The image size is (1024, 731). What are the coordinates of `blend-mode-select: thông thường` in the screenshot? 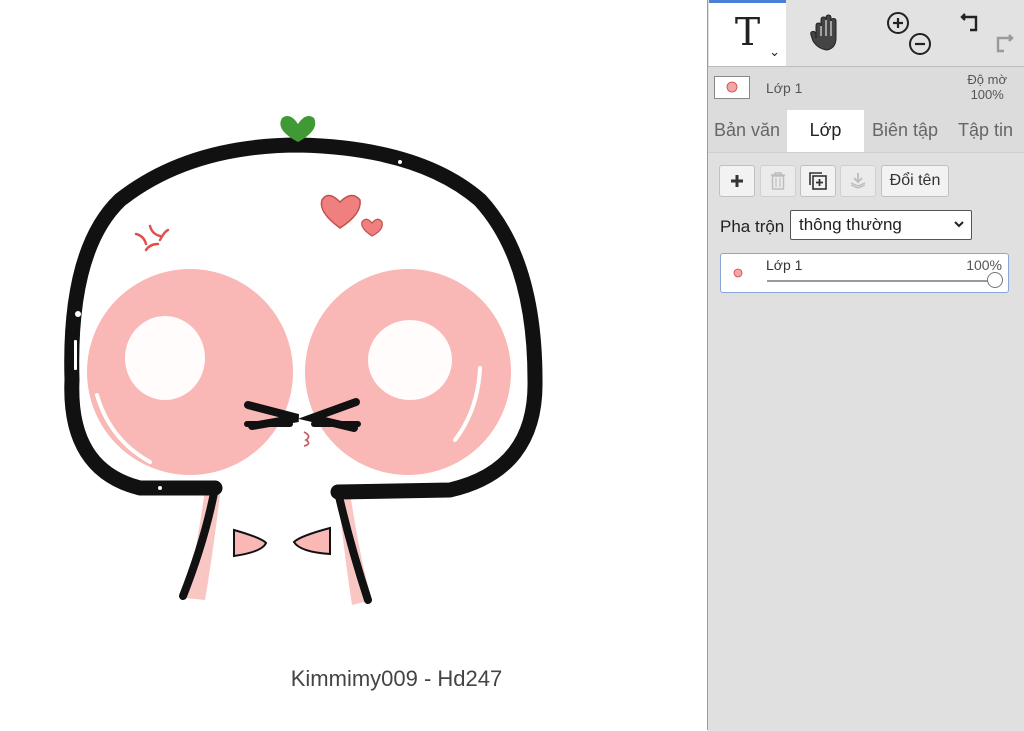 It's located at (881, 225).